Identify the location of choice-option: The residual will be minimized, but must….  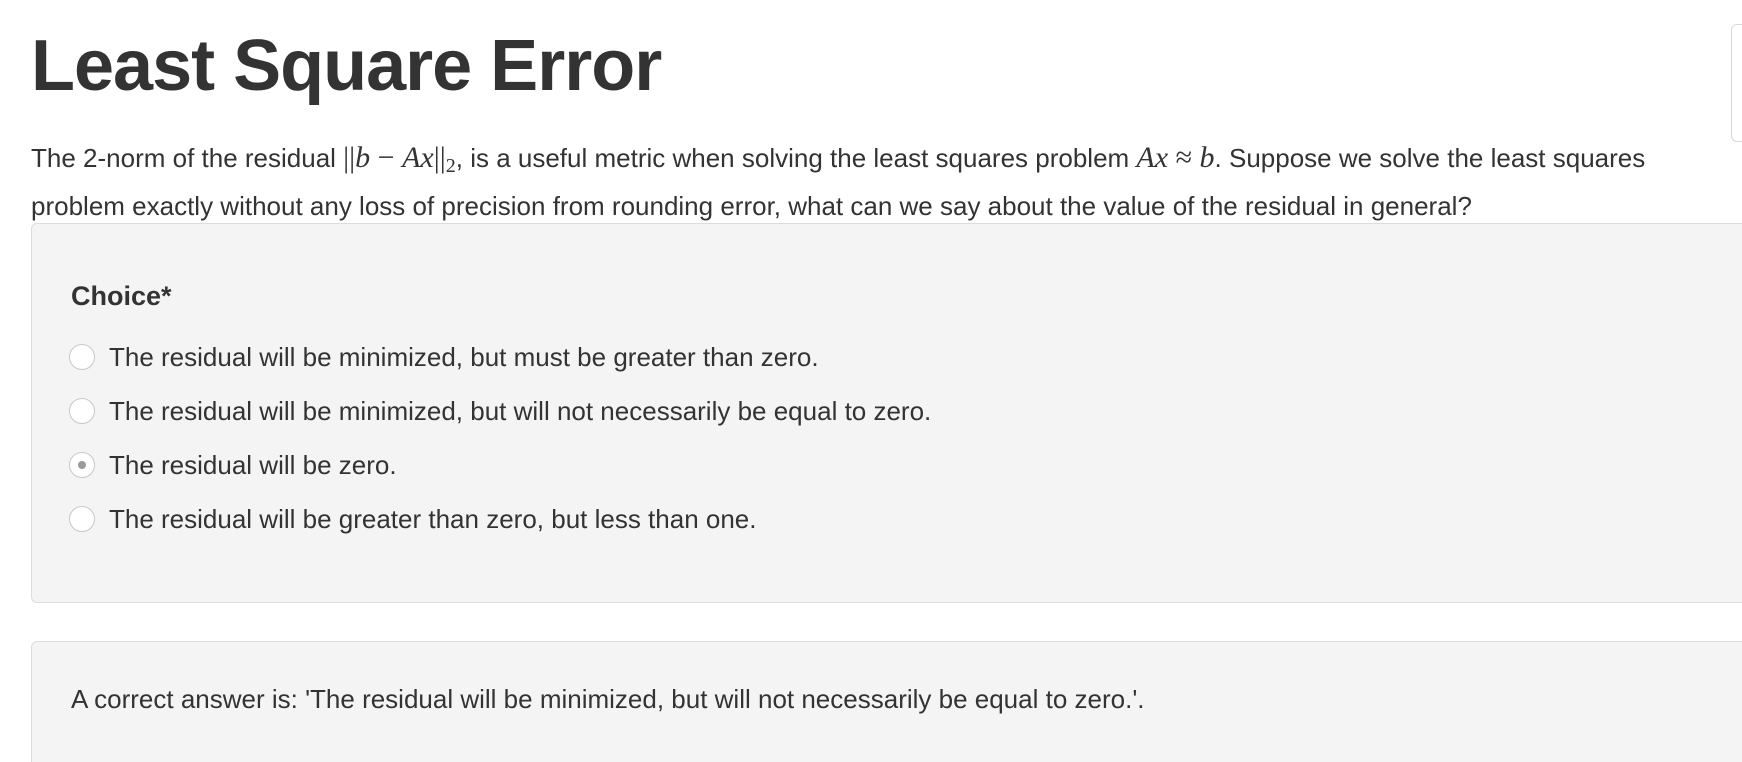
(500, 357).